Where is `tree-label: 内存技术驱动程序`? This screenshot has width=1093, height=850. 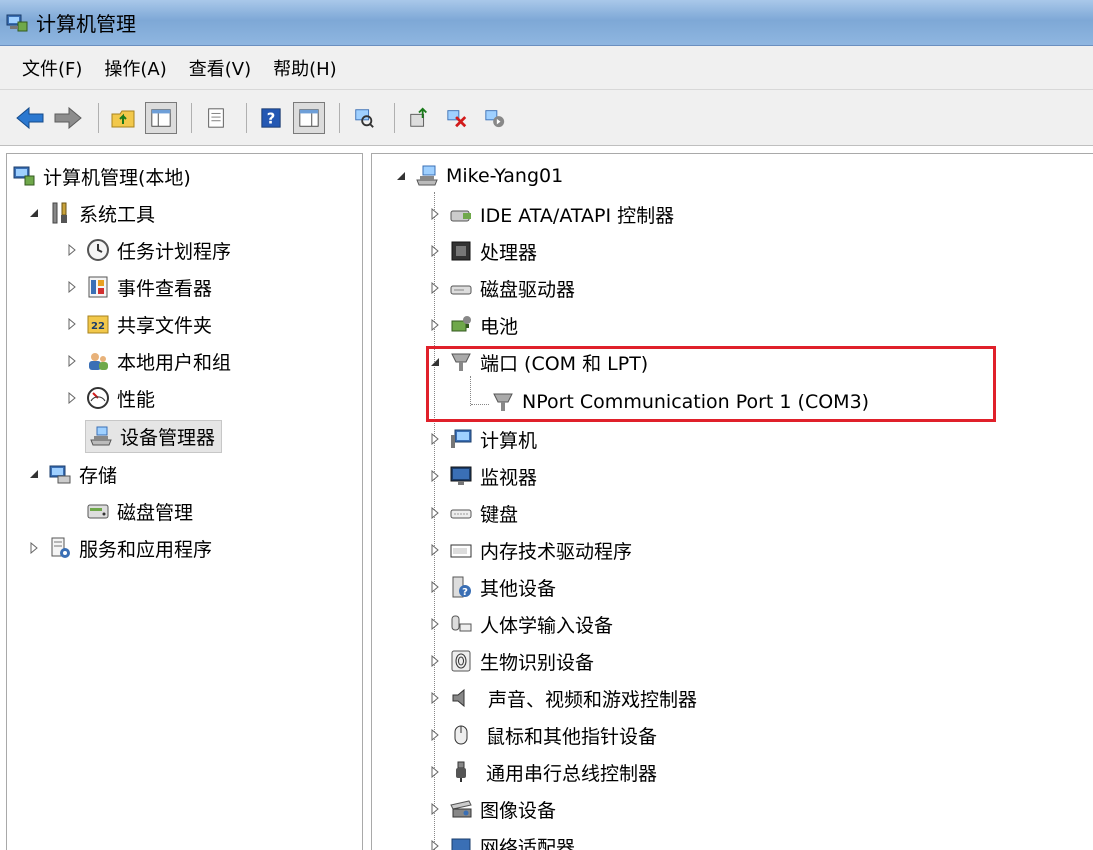
tree-label: 内存技术驱动程序 is located at coordinates (556, 551).